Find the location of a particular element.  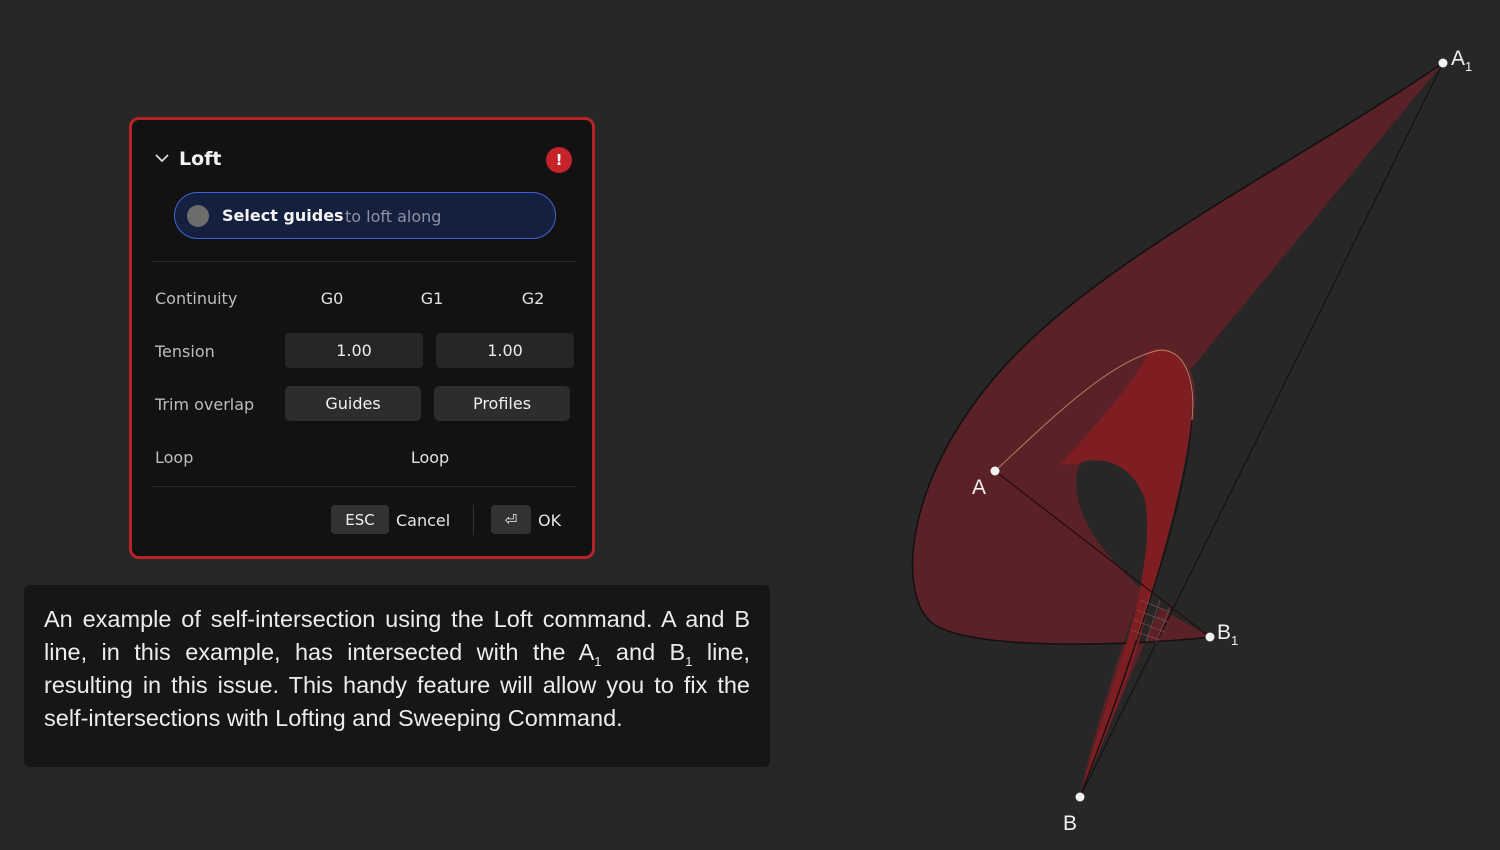

point-b1 is located at coordinates (1210, 637).